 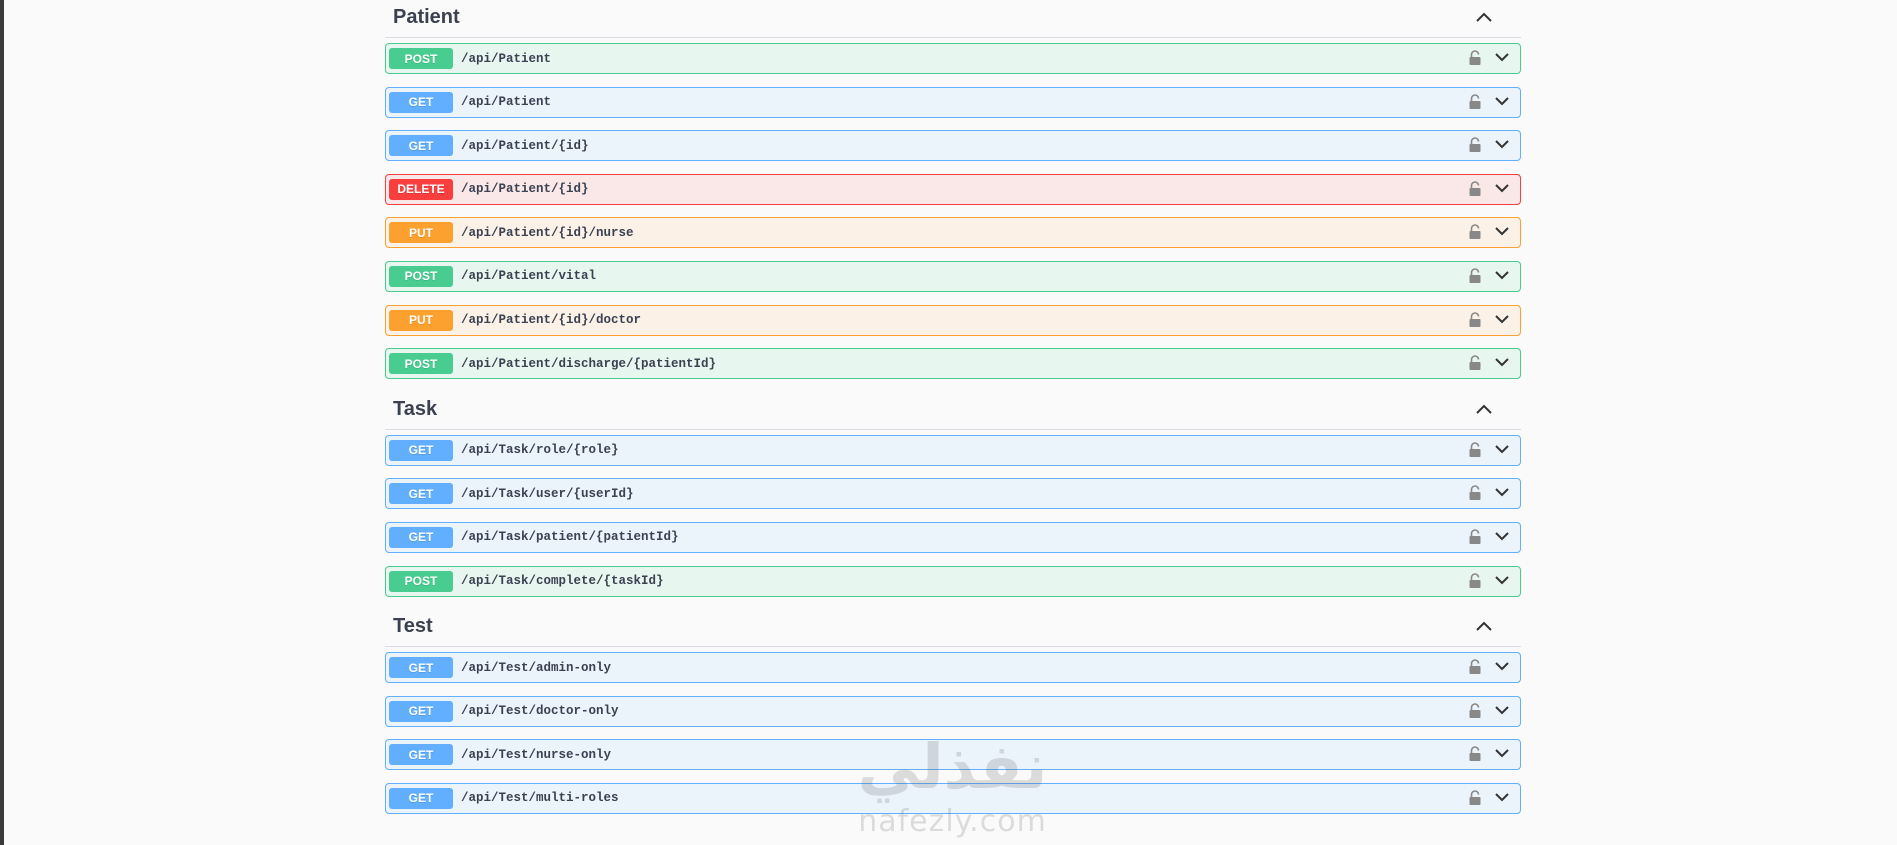 I want to click on operation-path: /api/Task/user/{userId}, so click(x=547, y=493).